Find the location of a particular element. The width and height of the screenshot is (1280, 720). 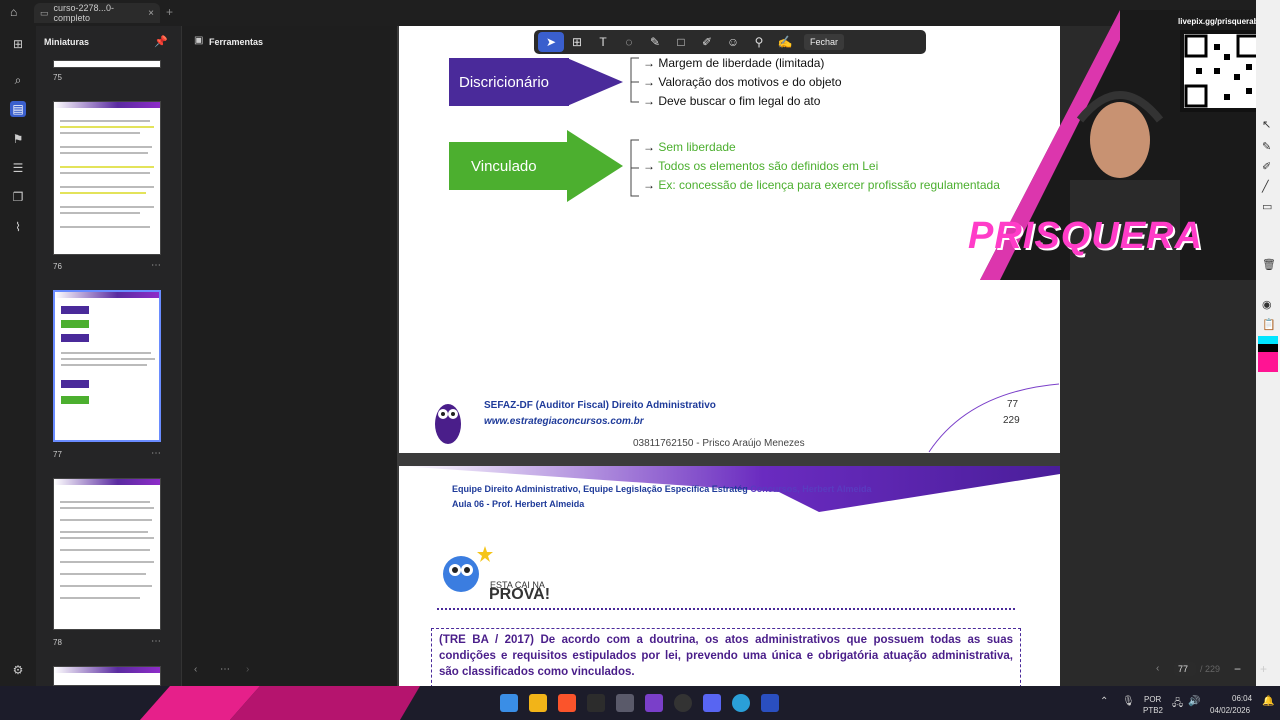

thumbnails-icon: ▤ is located at coordinates (18, 109).